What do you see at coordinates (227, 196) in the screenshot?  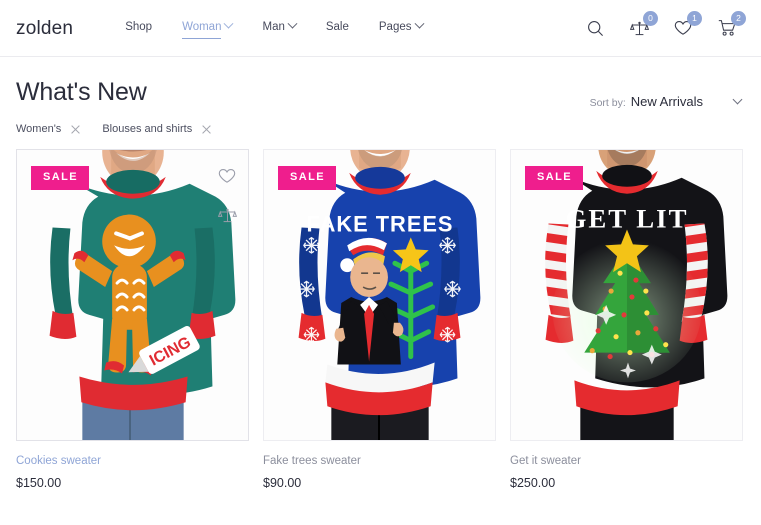 I see `product-hover-tools` at bounding box center [227, 196].